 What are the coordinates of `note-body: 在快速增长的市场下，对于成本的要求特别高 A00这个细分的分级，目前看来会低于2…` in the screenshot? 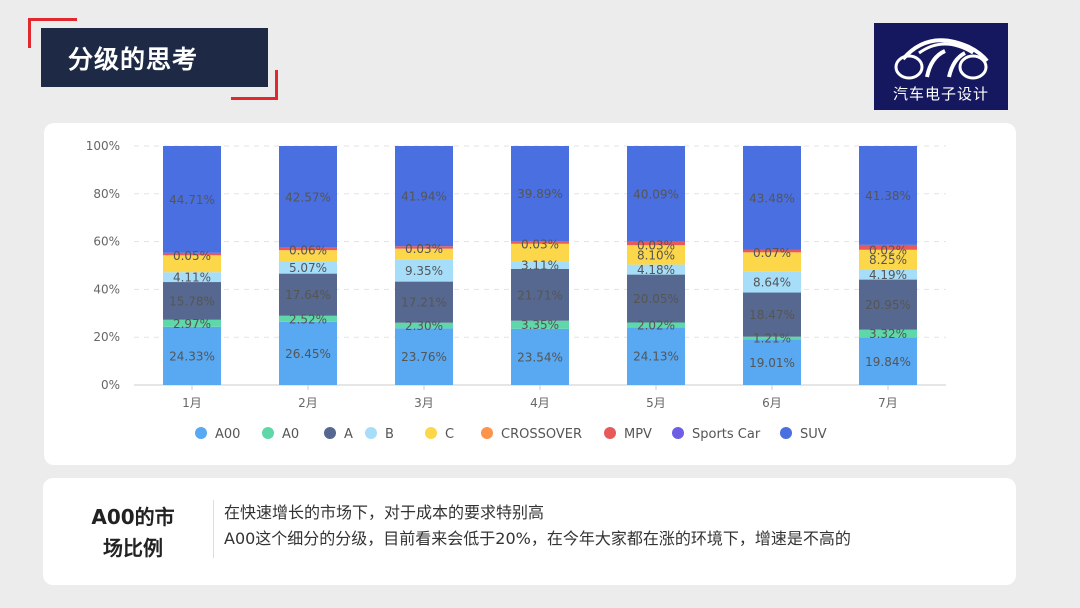 It's located at (537, 526).